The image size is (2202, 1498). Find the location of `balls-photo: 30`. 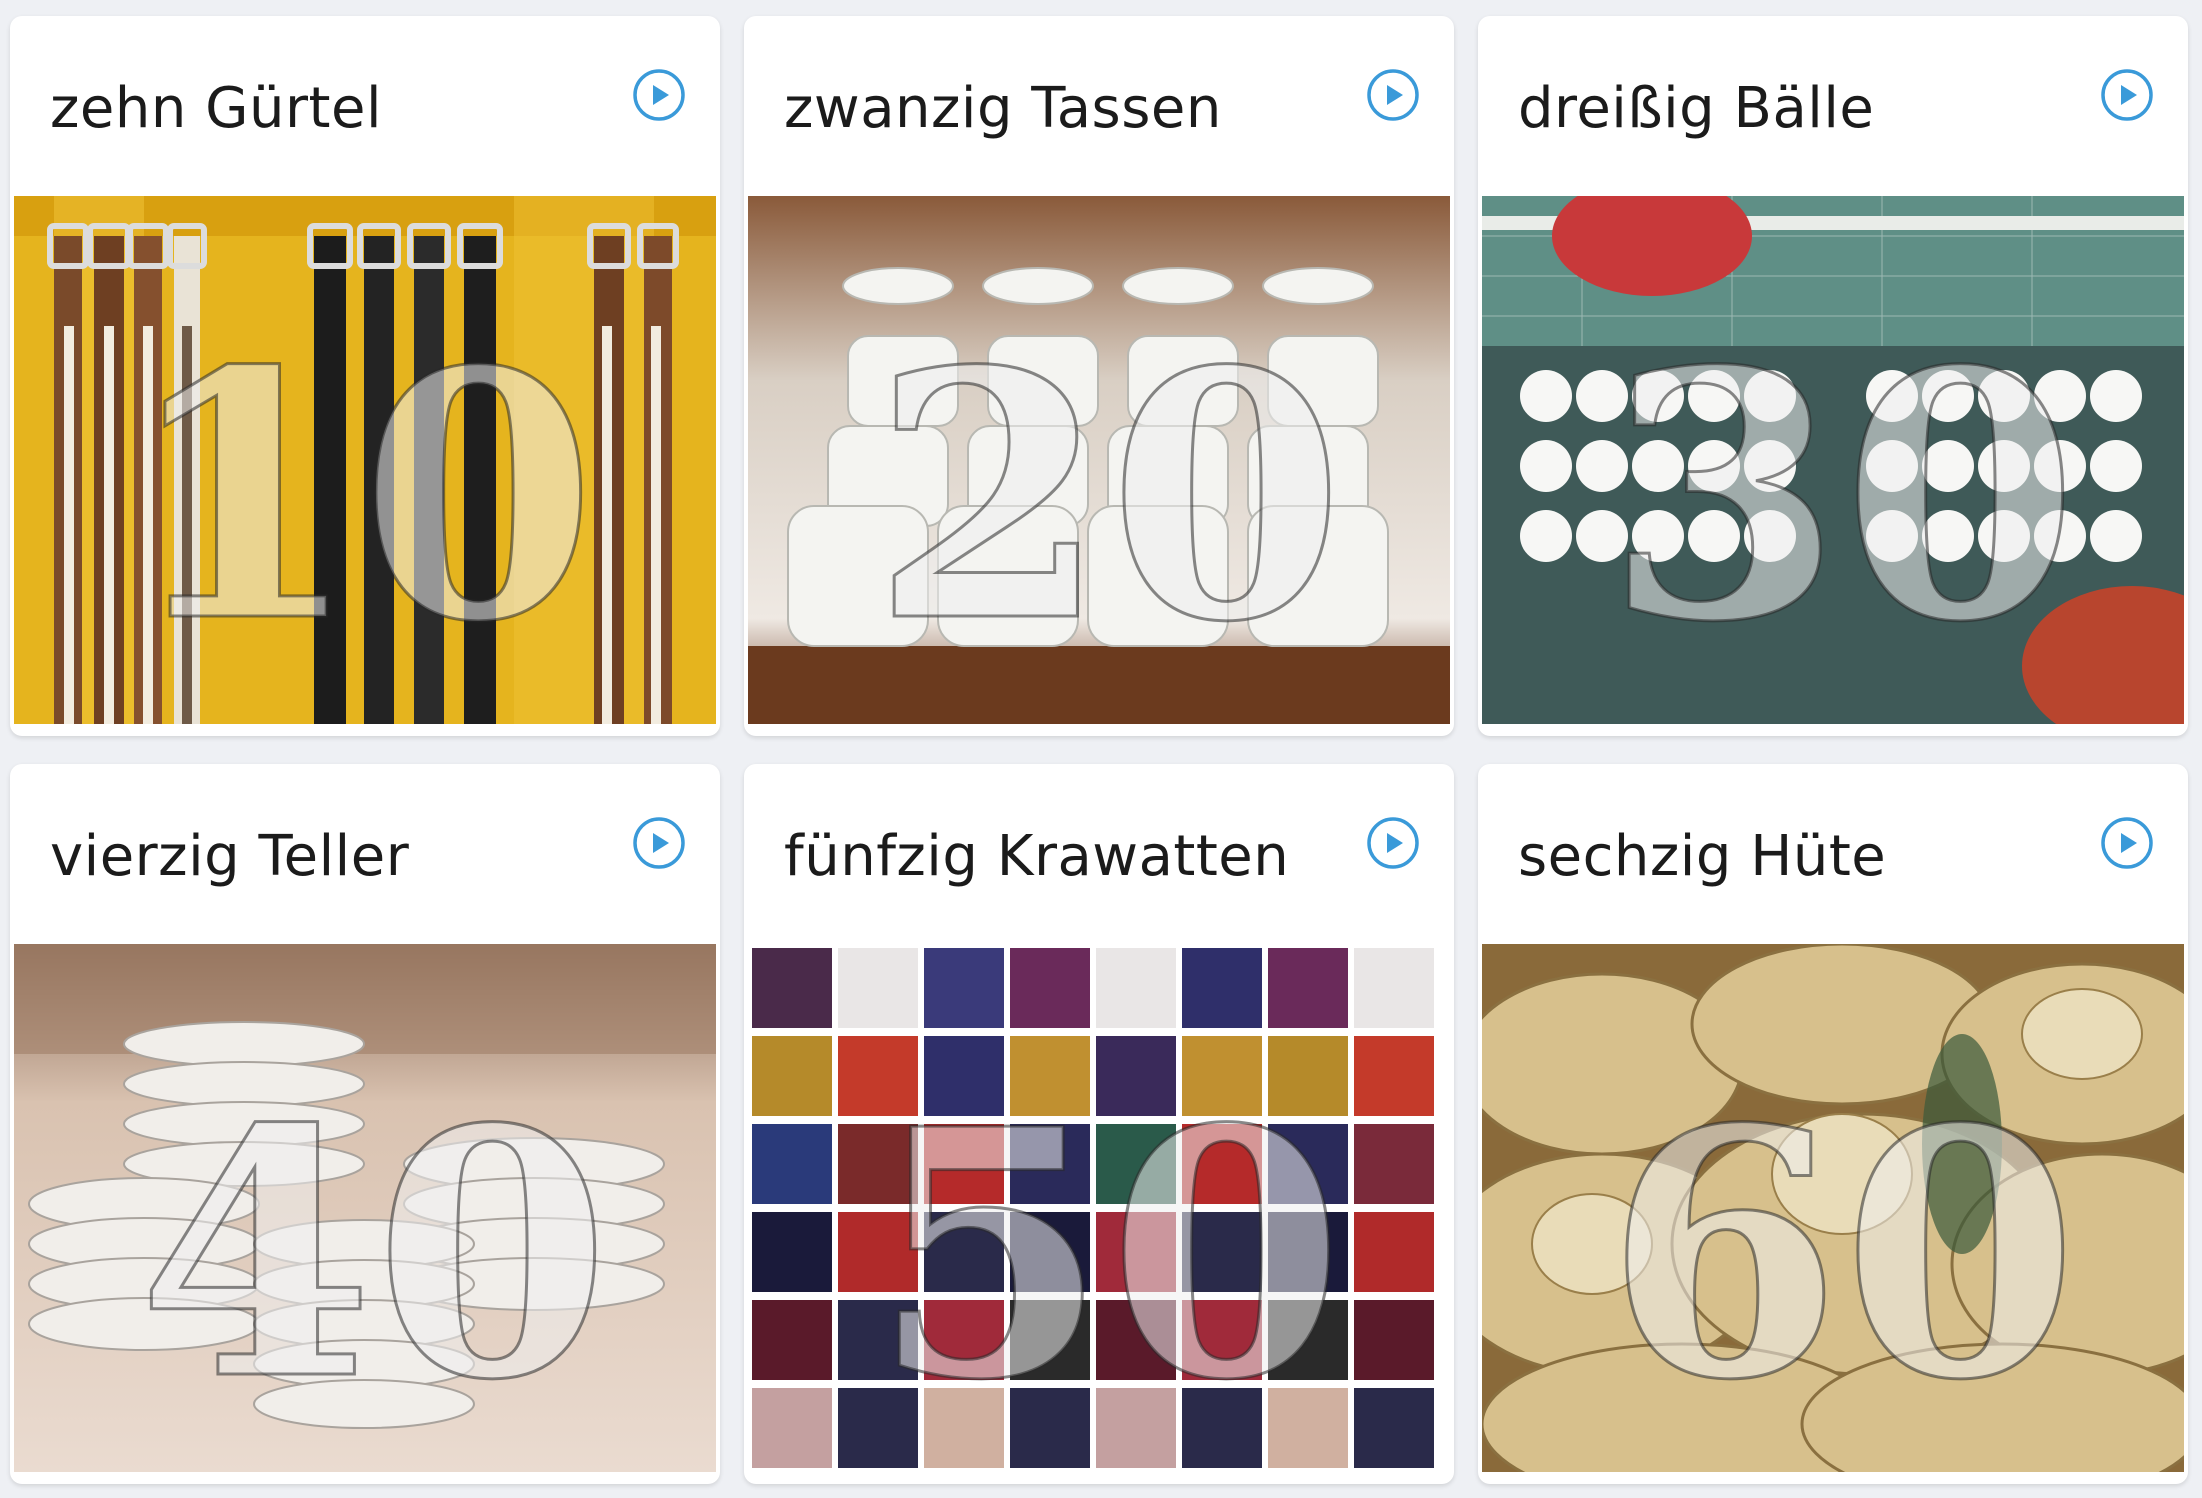

balls-photo: 30 is located at coordinates (1833, 460).